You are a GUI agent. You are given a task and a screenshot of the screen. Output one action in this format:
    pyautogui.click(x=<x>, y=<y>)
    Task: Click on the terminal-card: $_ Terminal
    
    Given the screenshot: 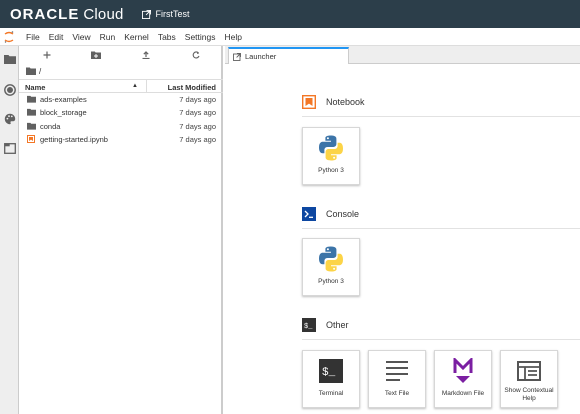 What is the action you would take?
    pyautogui.click(x=331, y=379)
    